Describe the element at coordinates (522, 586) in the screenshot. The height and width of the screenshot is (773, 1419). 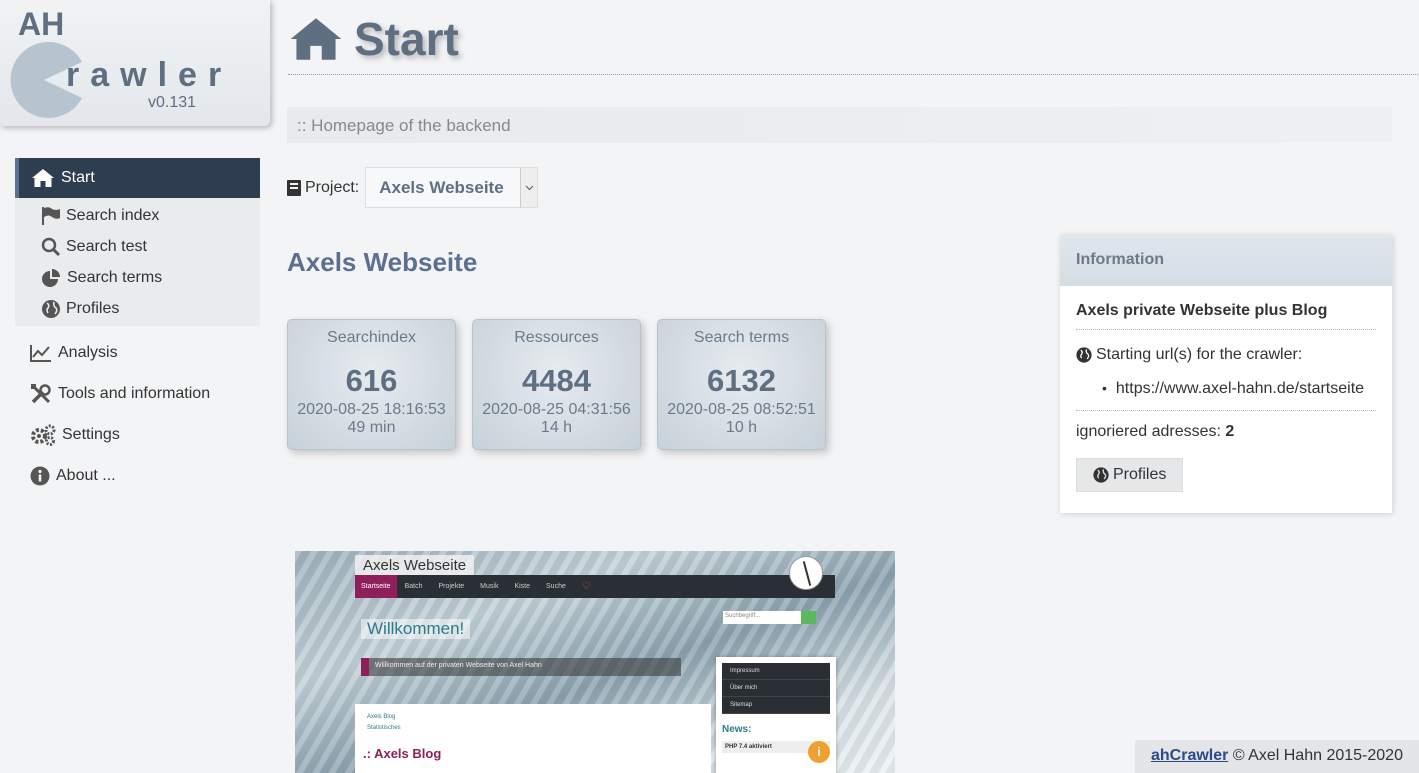
I see `preview-nav-item: Kiste` at that location.